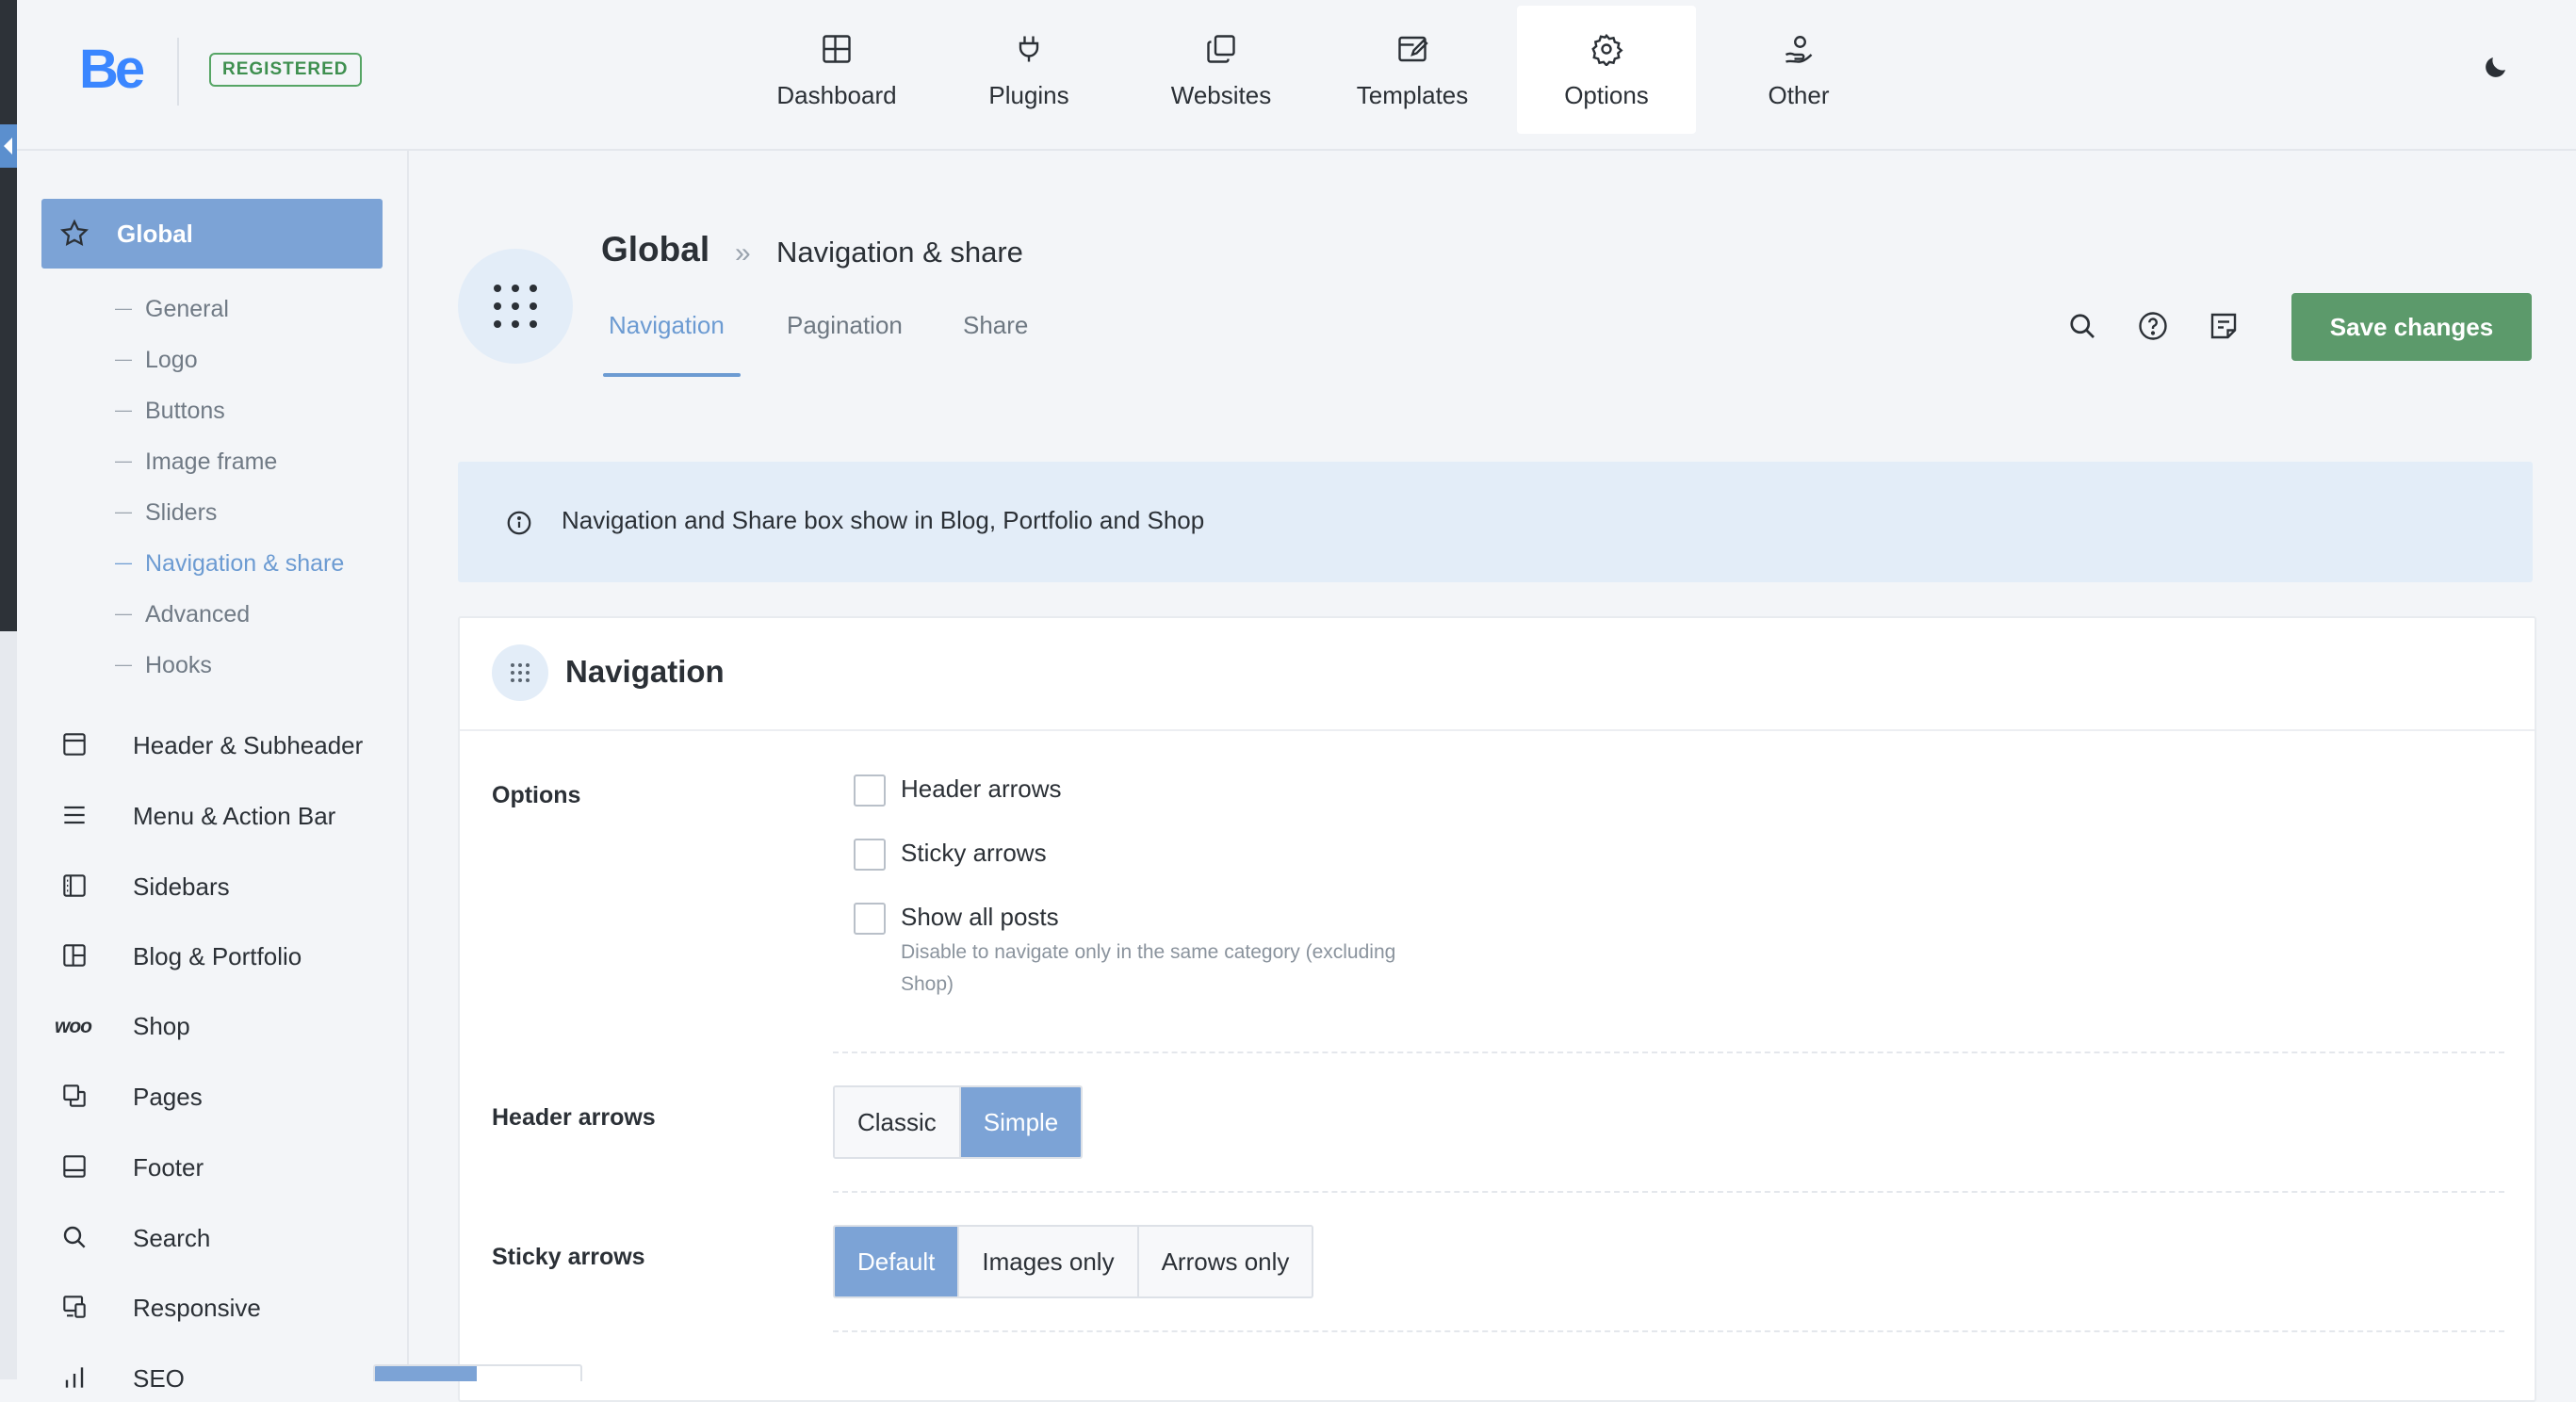 The image size is (2576, 1402). I want to click on sub-item-logo: Logo, so click(156, 361).